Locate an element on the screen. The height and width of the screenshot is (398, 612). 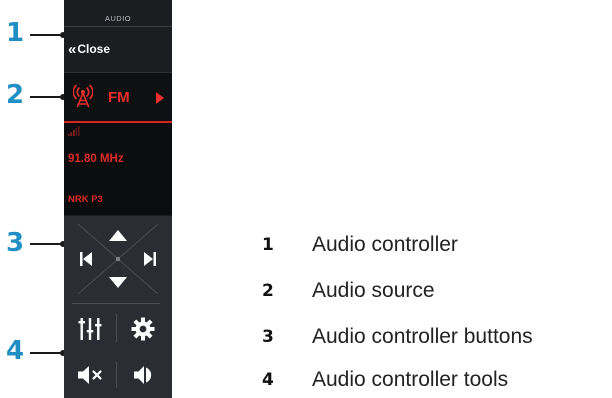
controller-buttons is located at coordinates (118, 259).